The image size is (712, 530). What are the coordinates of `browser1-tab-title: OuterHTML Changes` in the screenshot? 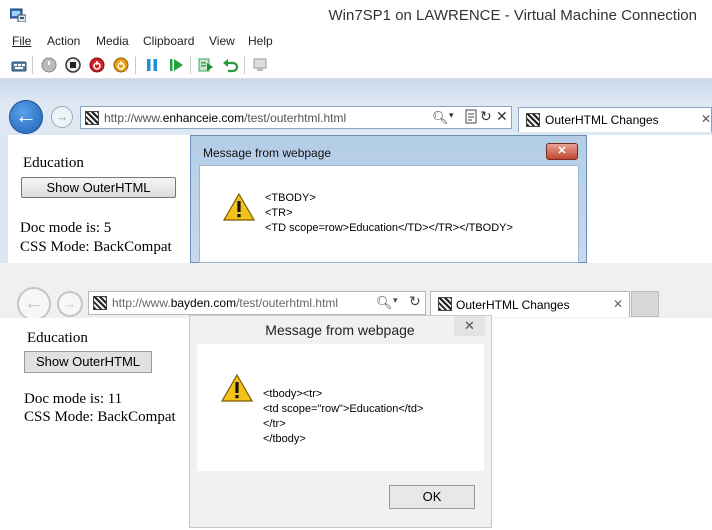 It's located at (602, 120).